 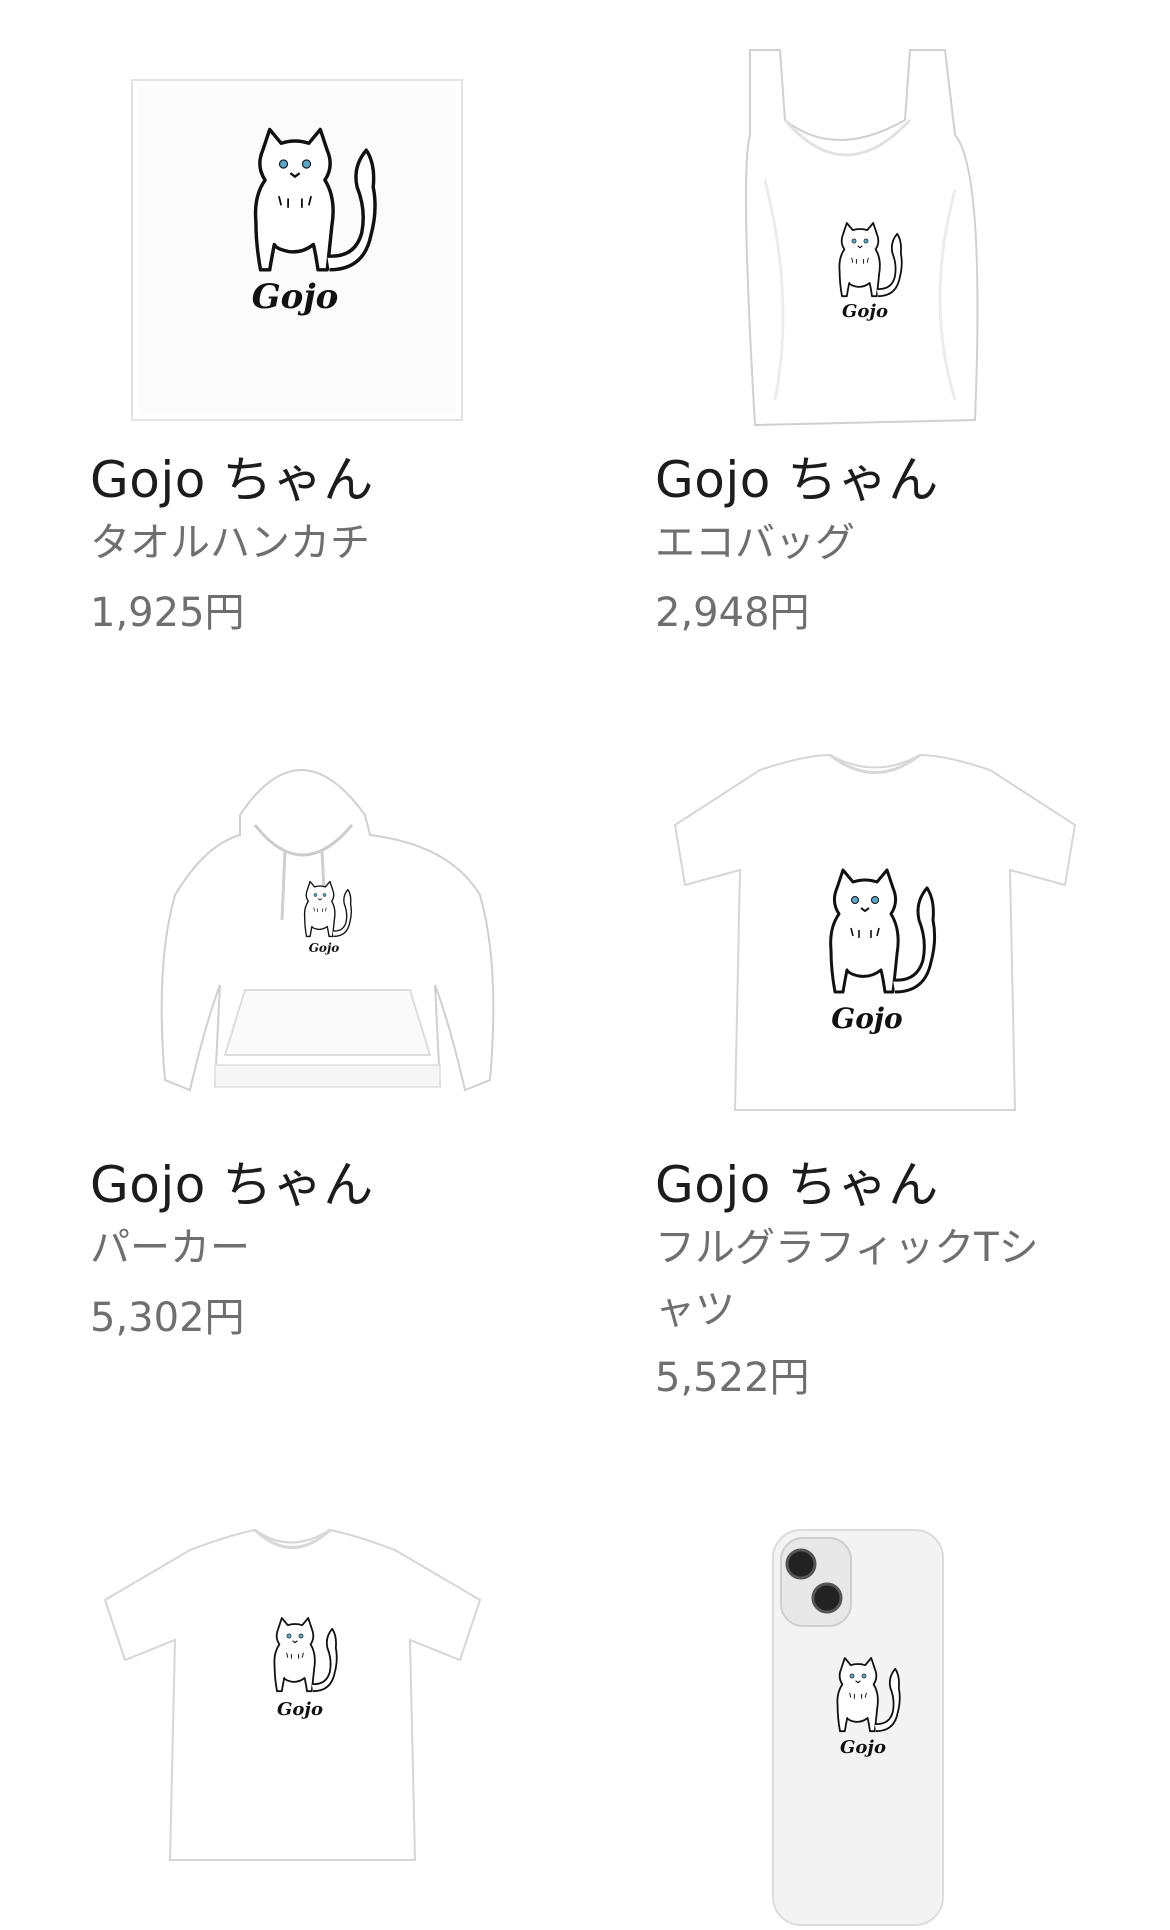 I want to click on product-category: フルグラフィックTシャツ, so click(x=847, y=1279).